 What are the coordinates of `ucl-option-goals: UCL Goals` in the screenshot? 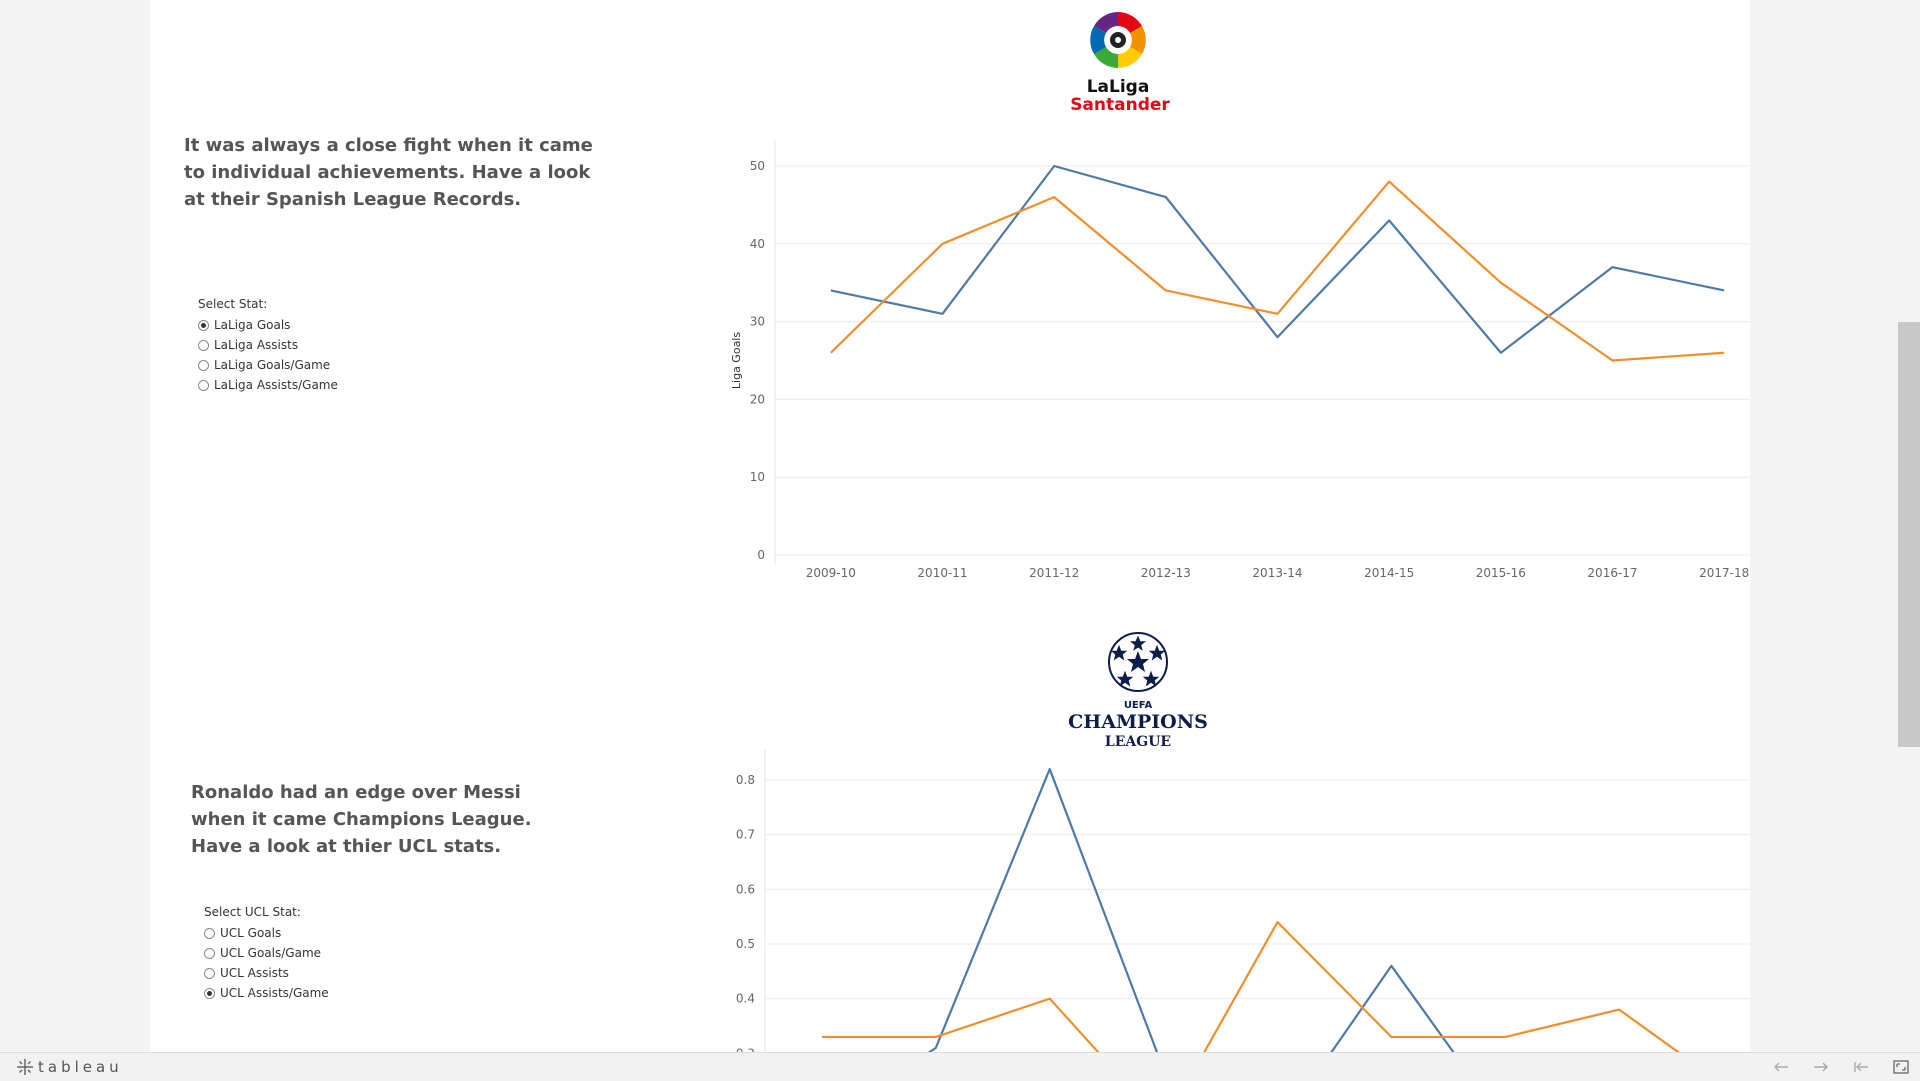 It's located at (266, 933).